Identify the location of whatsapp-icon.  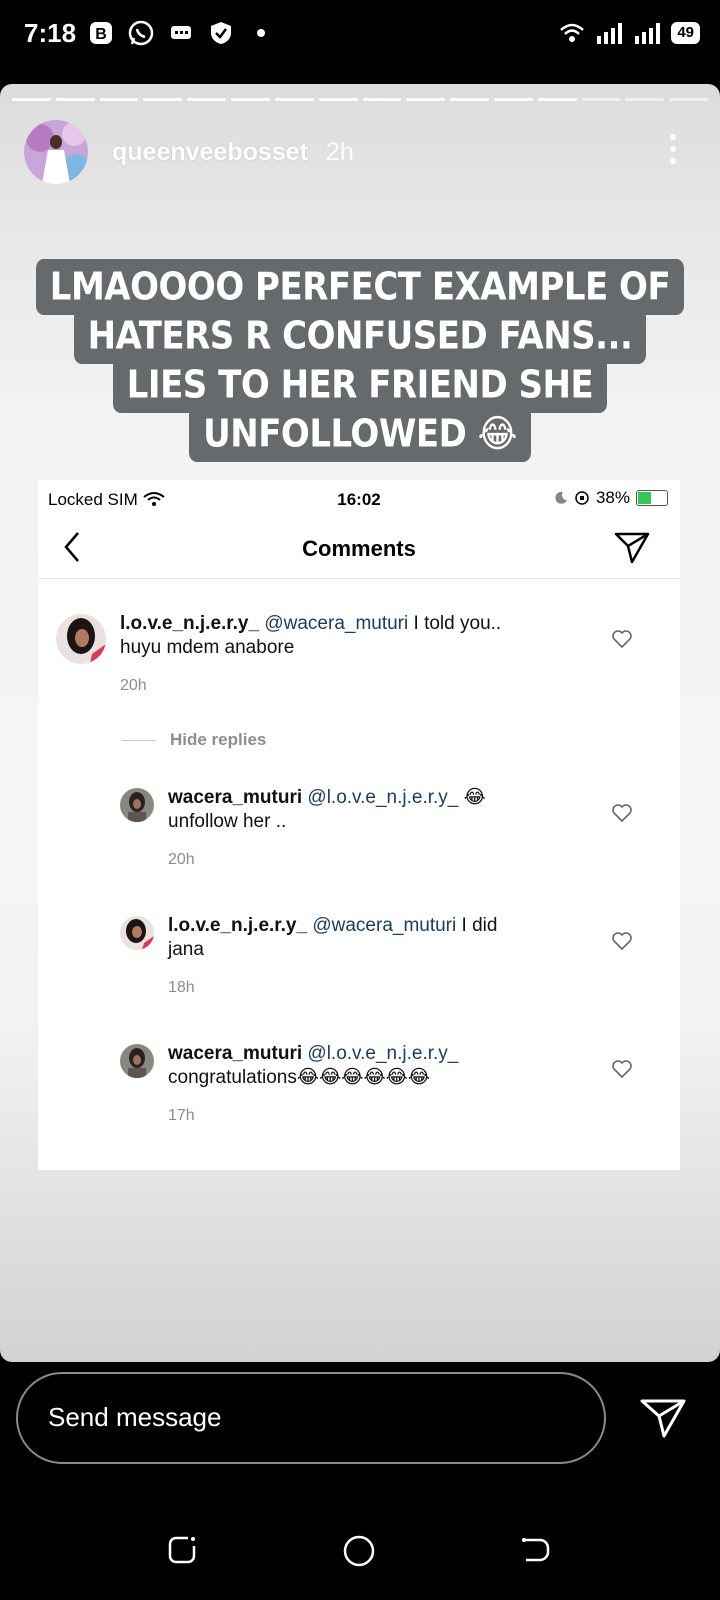
(141, 33).